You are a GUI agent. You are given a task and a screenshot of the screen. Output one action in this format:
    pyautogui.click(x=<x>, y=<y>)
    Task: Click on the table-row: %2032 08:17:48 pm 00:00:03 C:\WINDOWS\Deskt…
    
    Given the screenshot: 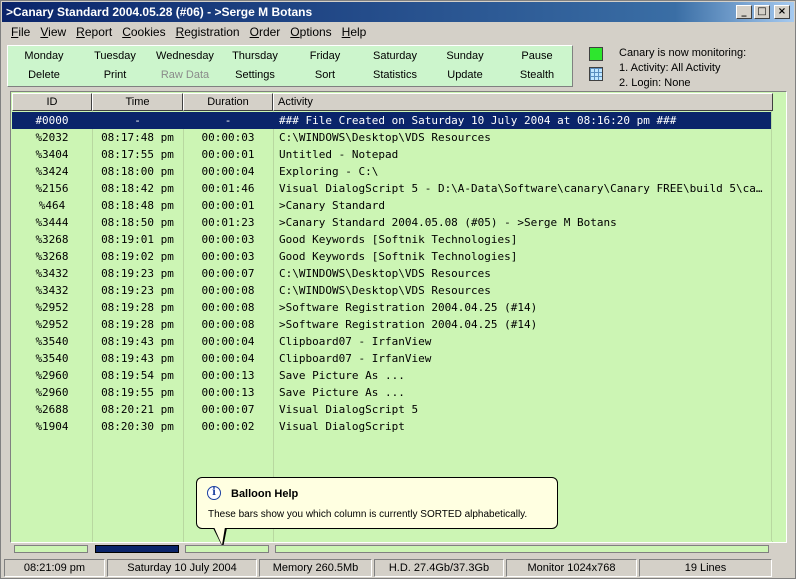 What is the action you would take?
    pyautogui.click(x=392, y=137)
    